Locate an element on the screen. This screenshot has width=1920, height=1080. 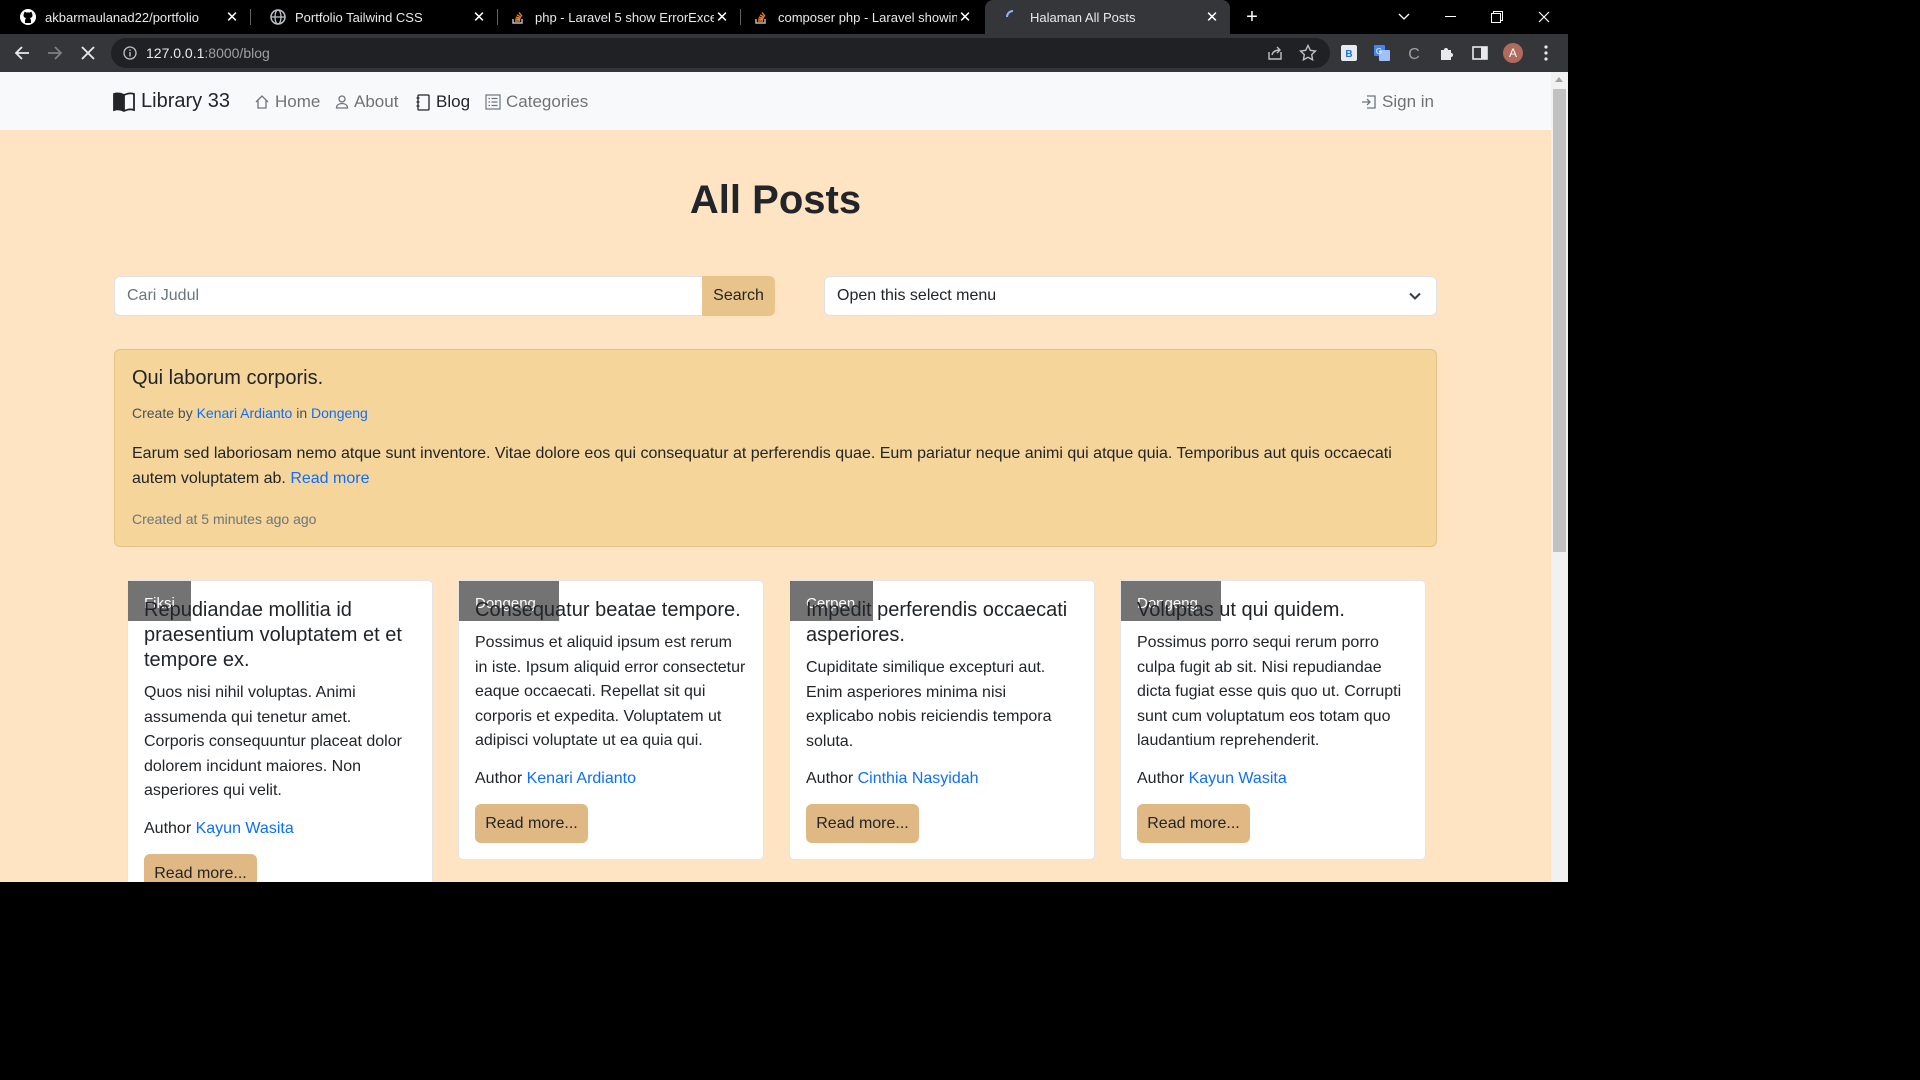
home-icon is located at coordinates (262, 102).